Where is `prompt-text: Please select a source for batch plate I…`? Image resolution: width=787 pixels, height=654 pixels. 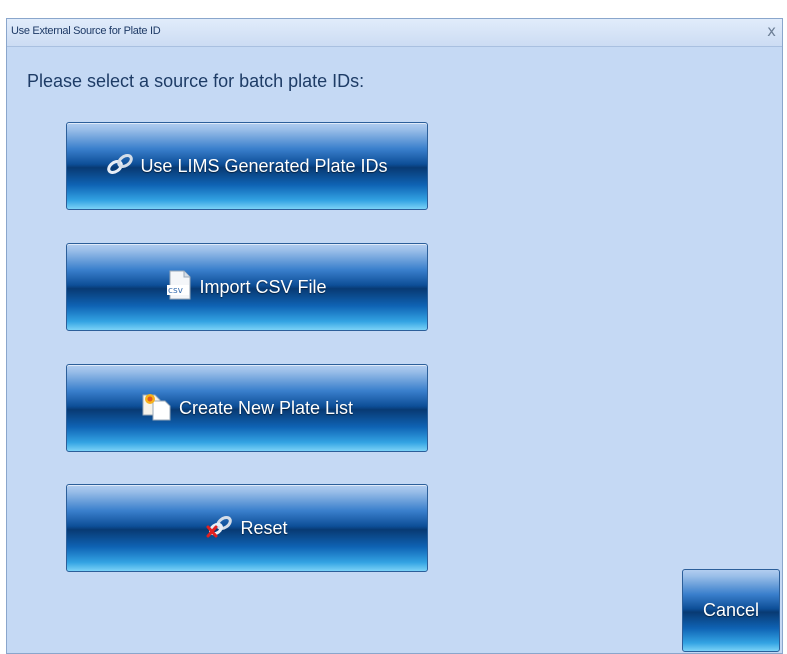
prompt-text: Please select a source for batch plate I… is located at coordinates (196, 81).